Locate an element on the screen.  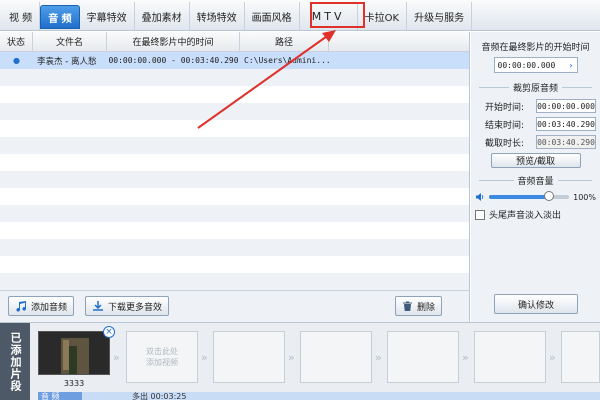
clip-thumbnail is located at coordinates (74, 353).